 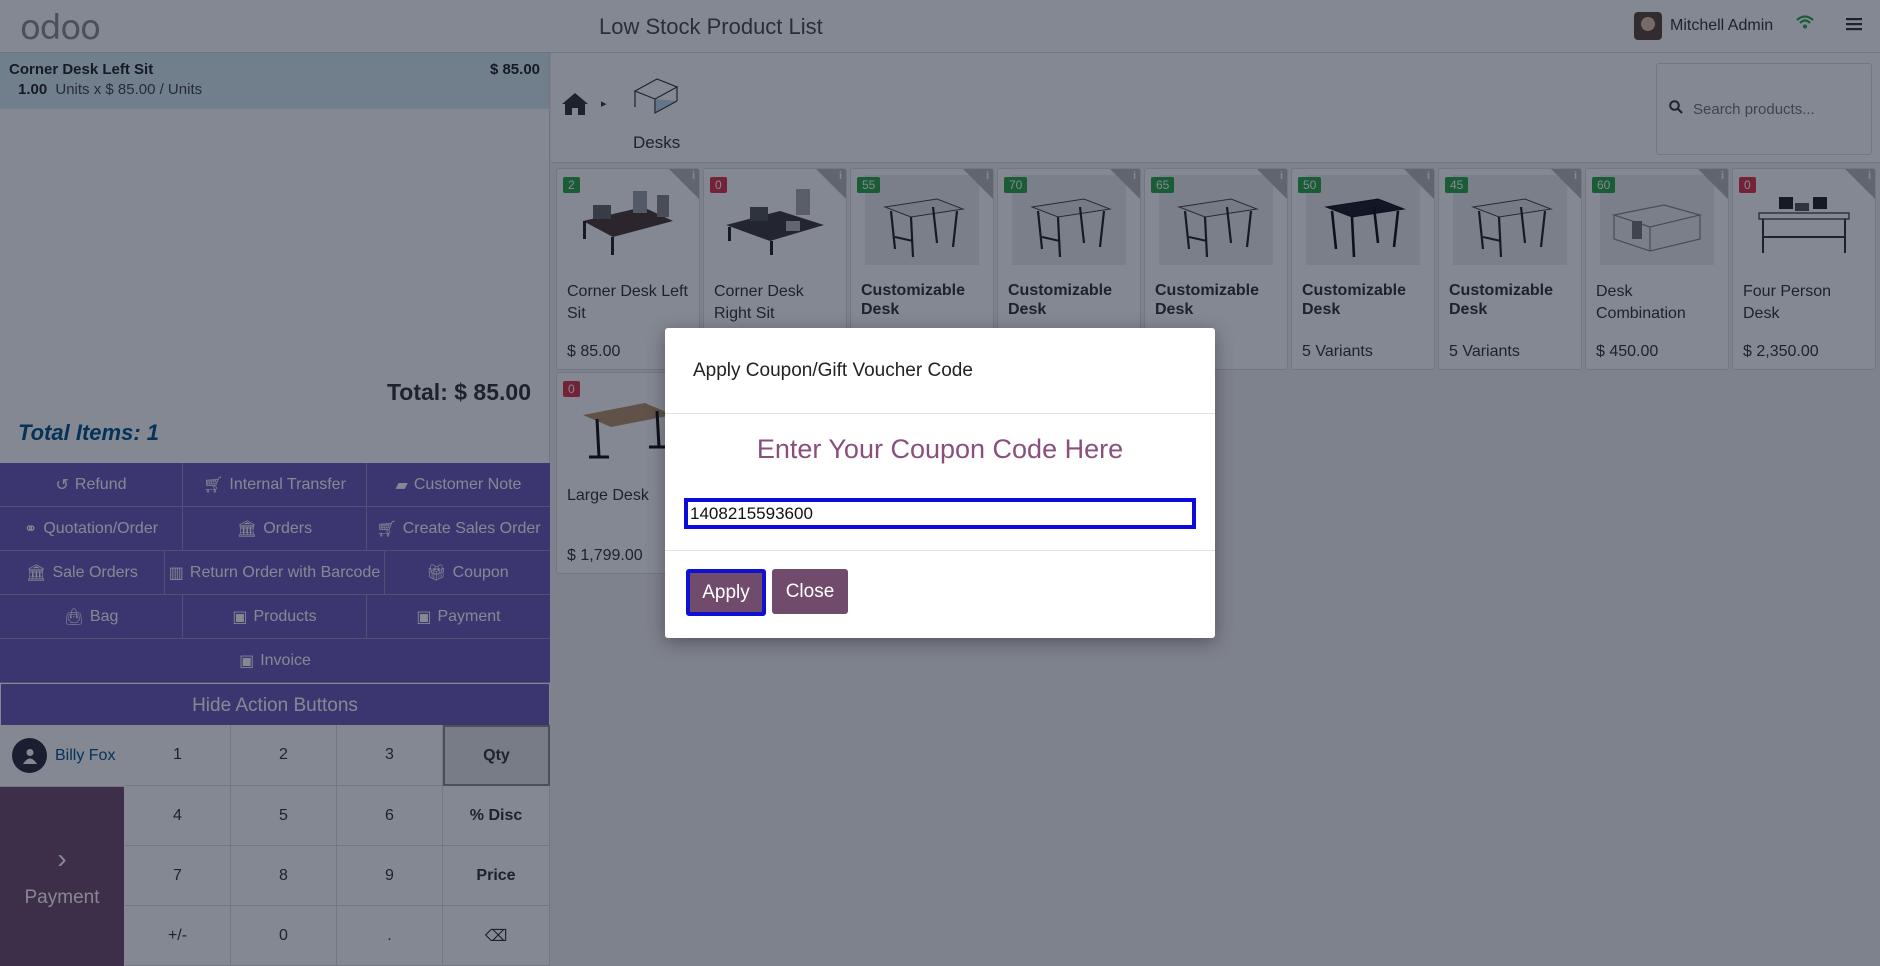 I want to click on dialog-subtitle: Enter Your Coupon Code Here, so click(x=940, y=449).